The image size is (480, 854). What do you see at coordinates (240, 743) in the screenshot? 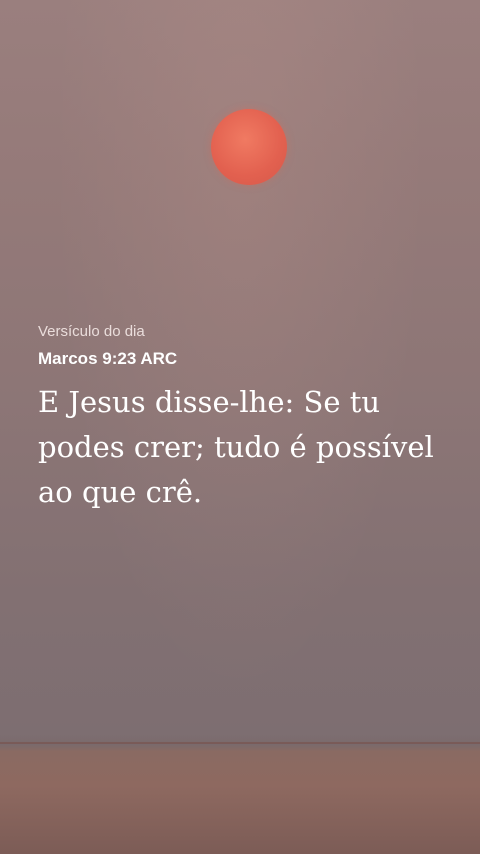
I see `horizon-line` at bounding box center [240, 743].